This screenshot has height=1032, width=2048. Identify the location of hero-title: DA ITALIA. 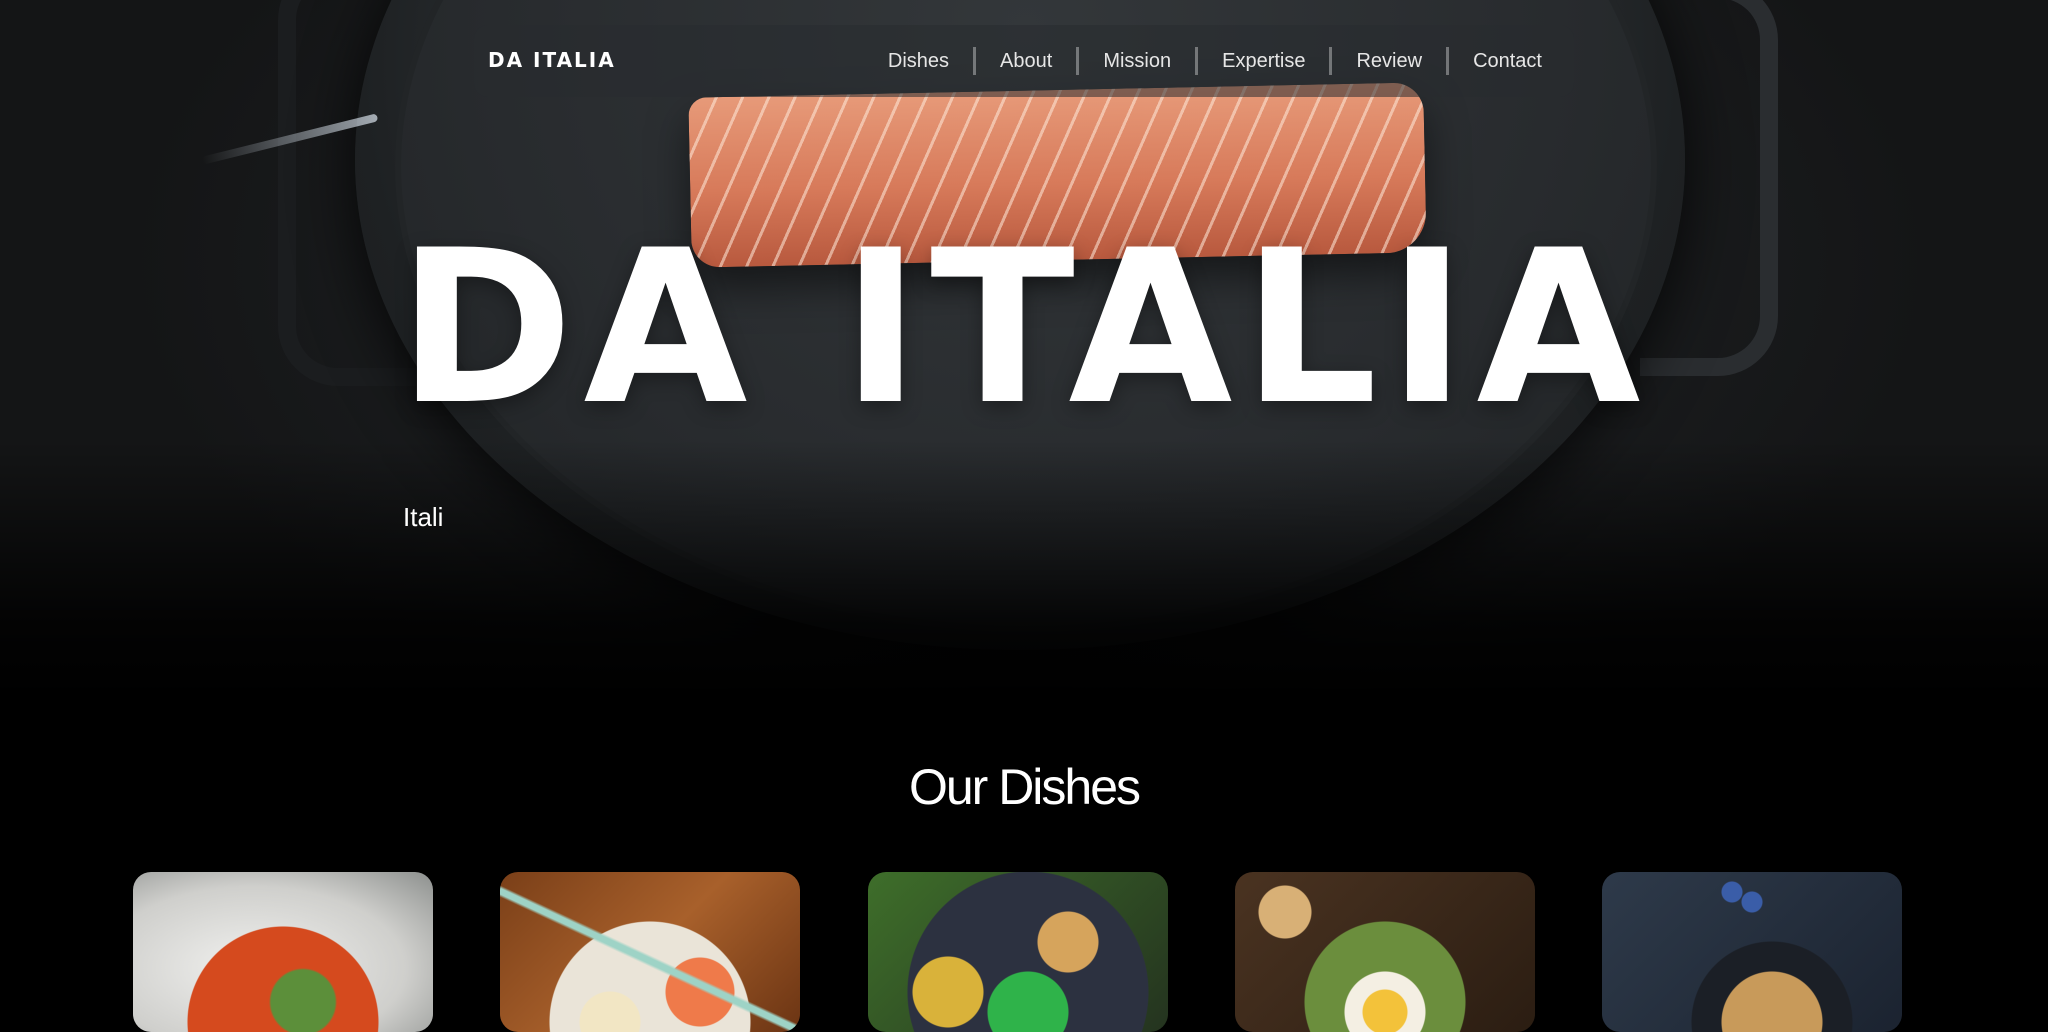
(1024, 327).